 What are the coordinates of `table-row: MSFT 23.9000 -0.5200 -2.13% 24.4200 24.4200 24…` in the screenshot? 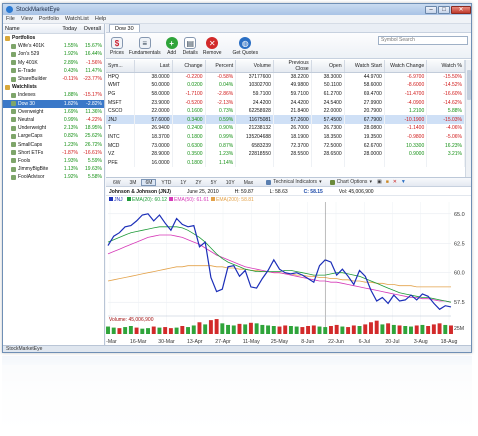 It's located at (285, 102).